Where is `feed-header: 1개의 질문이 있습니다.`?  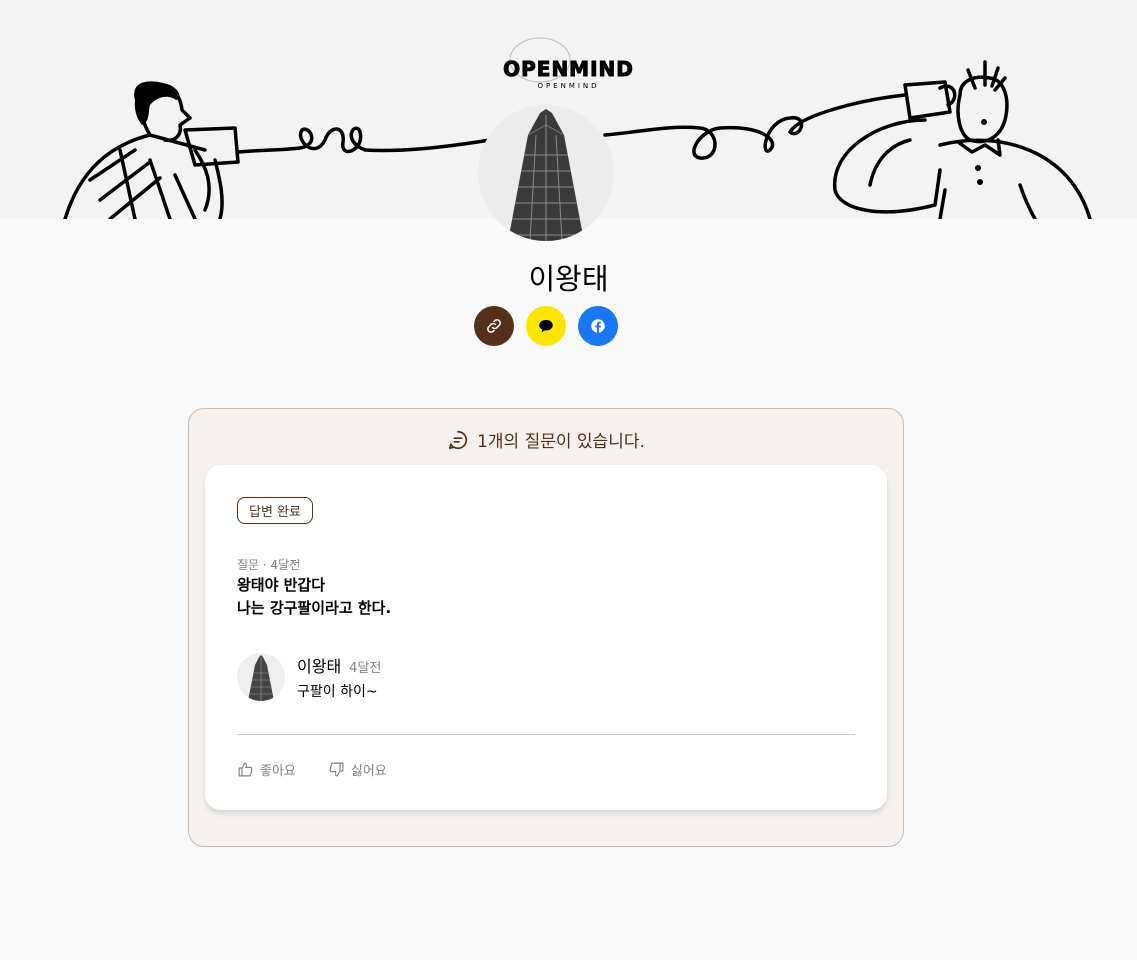 feed-header: 1개의 질문이 있습니다. is located at coordinates (546, 439).